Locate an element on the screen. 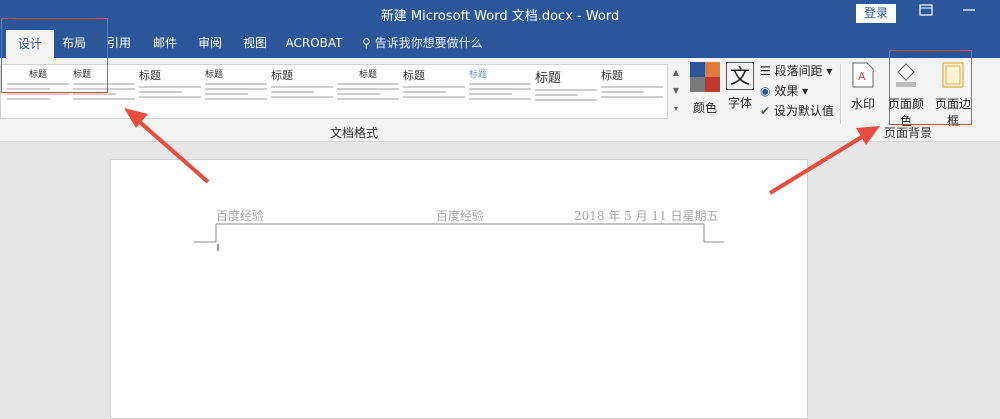 The width and height of the screenshot is (1000, 419). annotation-arrow-left is located at coordinates (171, 149).